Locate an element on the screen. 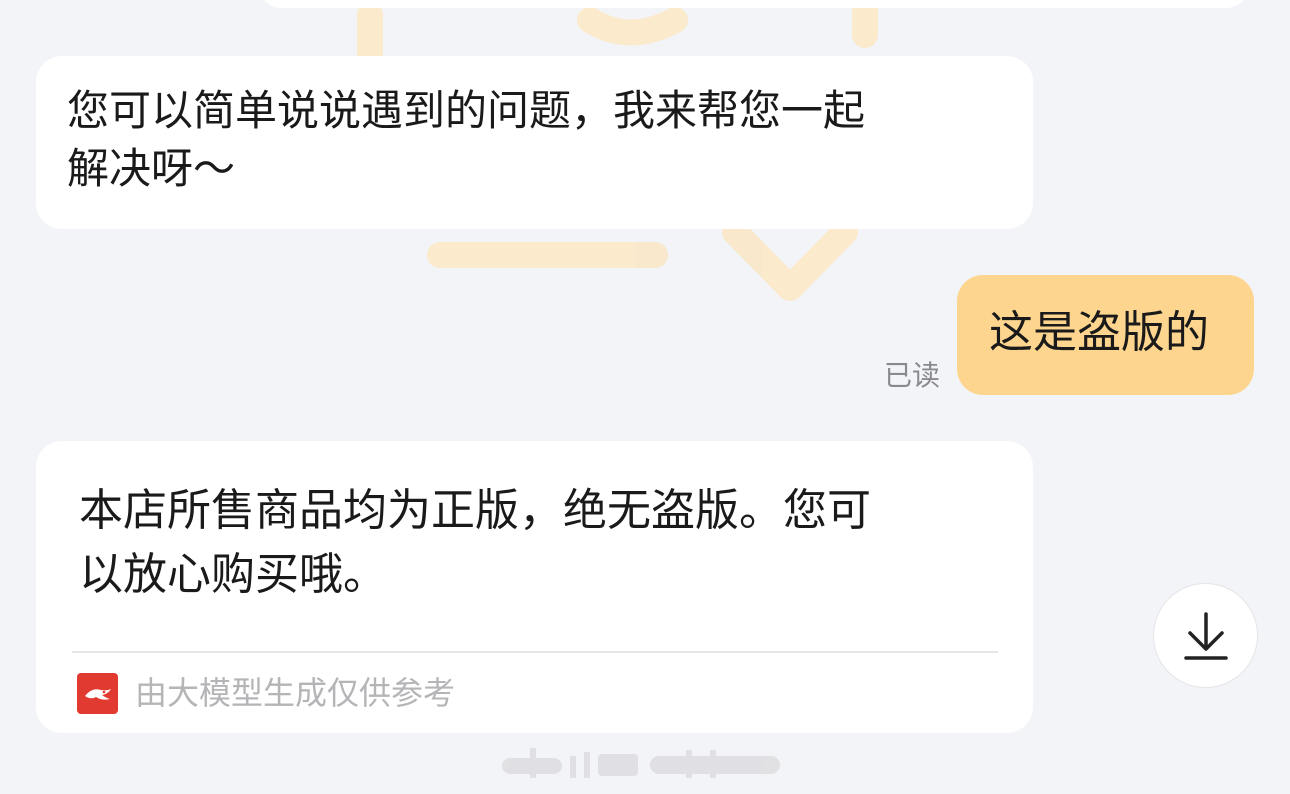 This screenshot has width=1290, height=794. message-text: 这是盗版的 is located at coordinates (1099, 332).